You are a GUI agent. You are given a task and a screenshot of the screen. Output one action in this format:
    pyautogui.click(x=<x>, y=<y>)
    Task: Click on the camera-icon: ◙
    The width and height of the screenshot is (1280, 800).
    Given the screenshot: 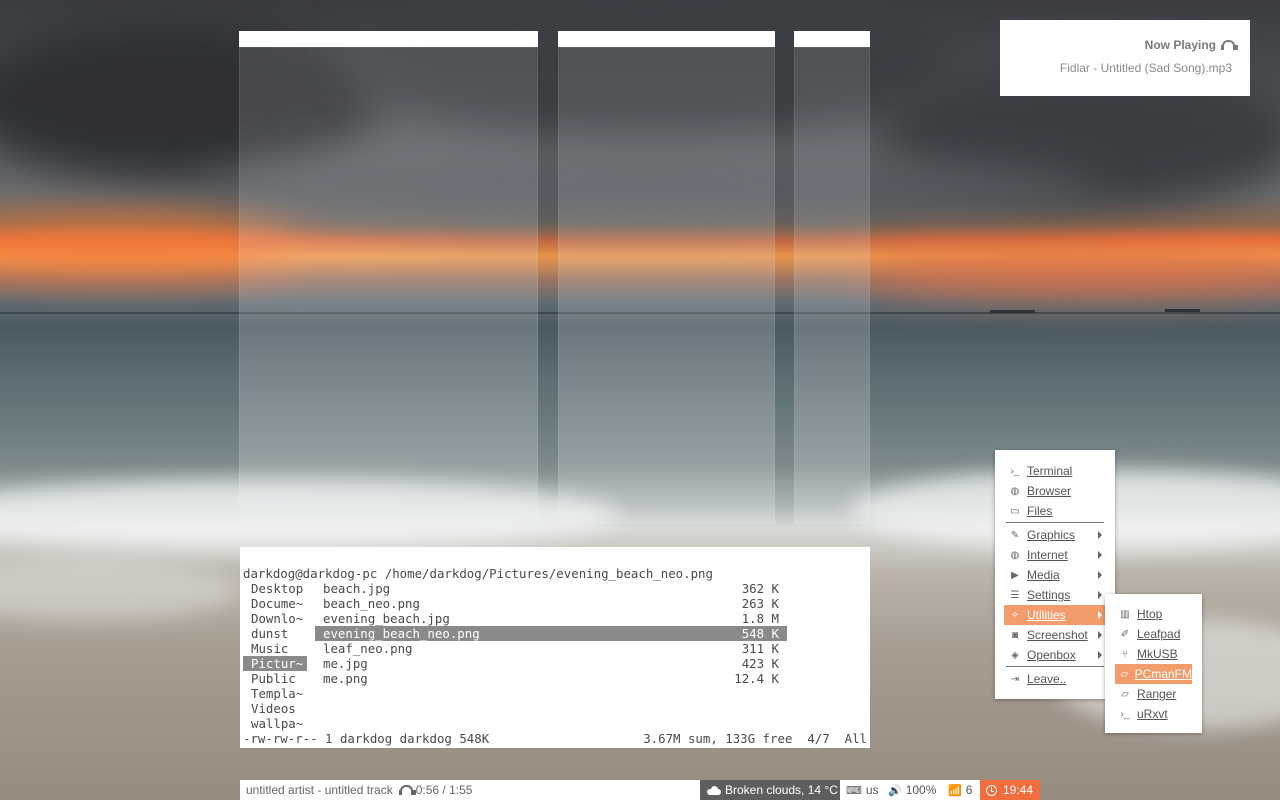 What is the action you would take?
    pyautogui.click(x=1015, y=635)
    